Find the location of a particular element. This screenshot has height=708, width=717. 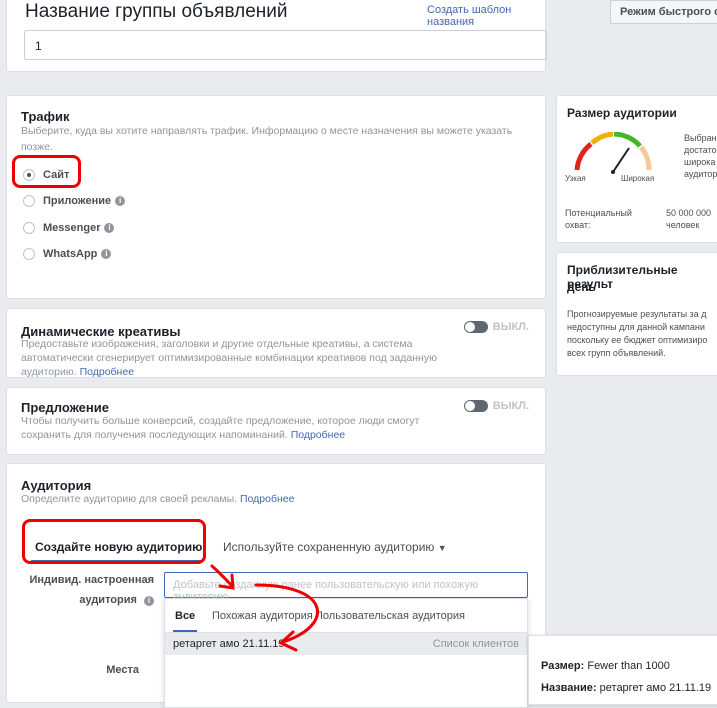

results-text-3: поскольку ее бюджет оптимизиро is located at coordinates (637, 340).